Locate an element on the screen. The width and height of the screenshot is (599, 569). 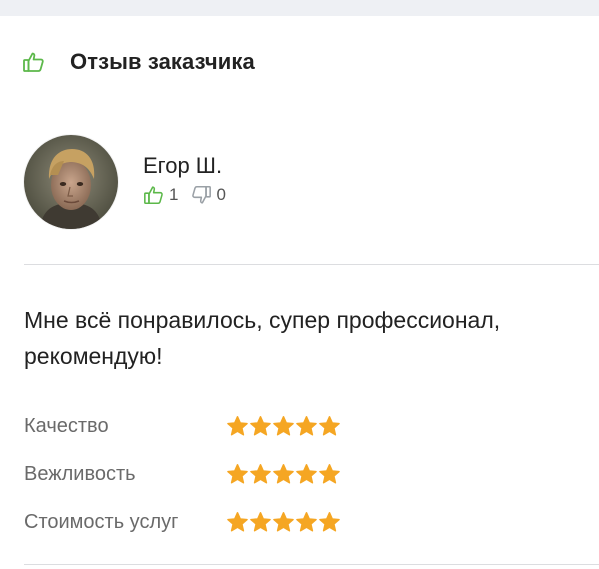
review-title: Отзыв заказчика is located at coordinates (162, 61).